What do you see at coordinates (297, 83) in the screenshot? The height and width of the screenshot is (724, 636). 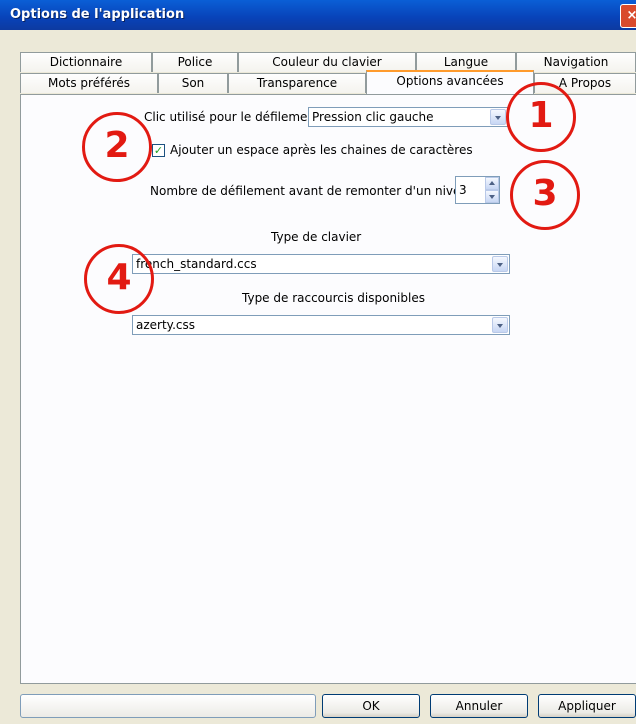 I see `tab-transparence: Transparence` at bounding box center [297, 83].